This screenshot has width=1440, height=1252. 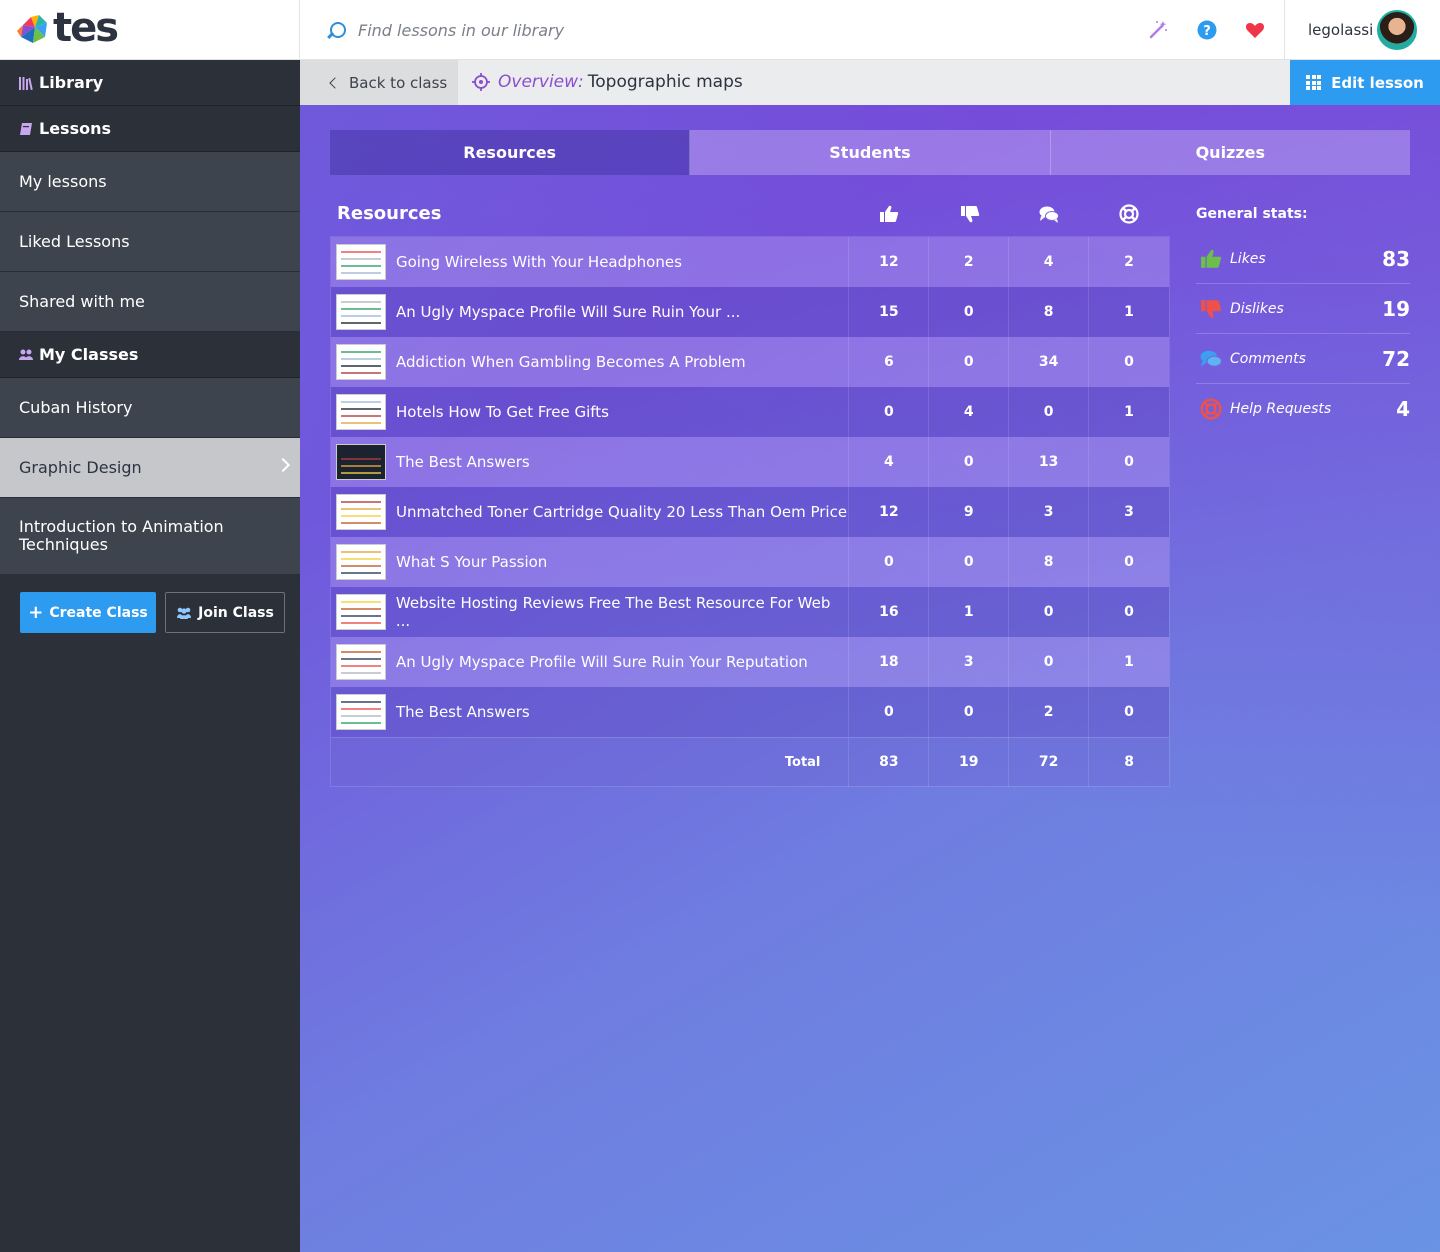 What do you see at coordinates (184, 613) in the screenshot?
I see `users-icon` at bounding box center [184, 613].